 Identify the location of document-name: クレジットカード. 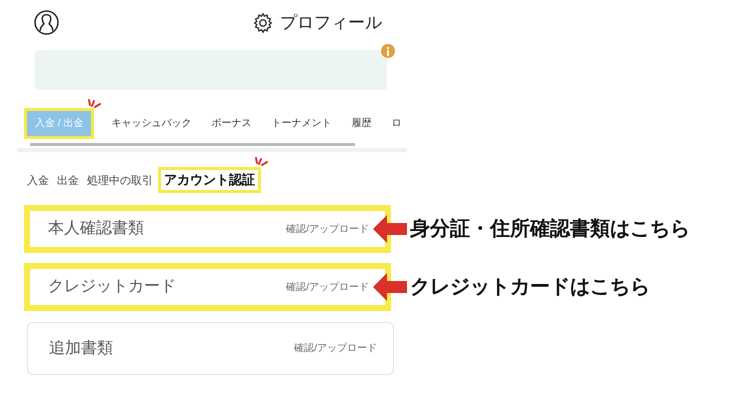
(112, 287).